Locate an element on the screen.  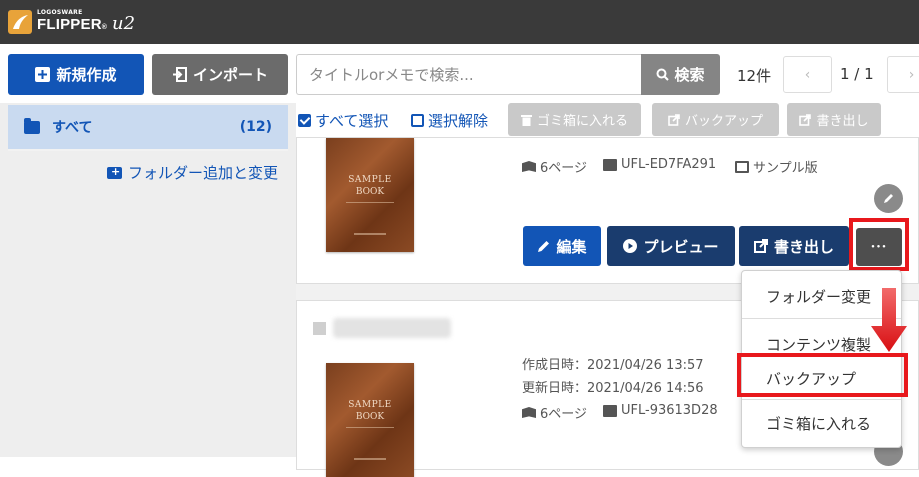
import-icon is located at coordinates (179, 74).